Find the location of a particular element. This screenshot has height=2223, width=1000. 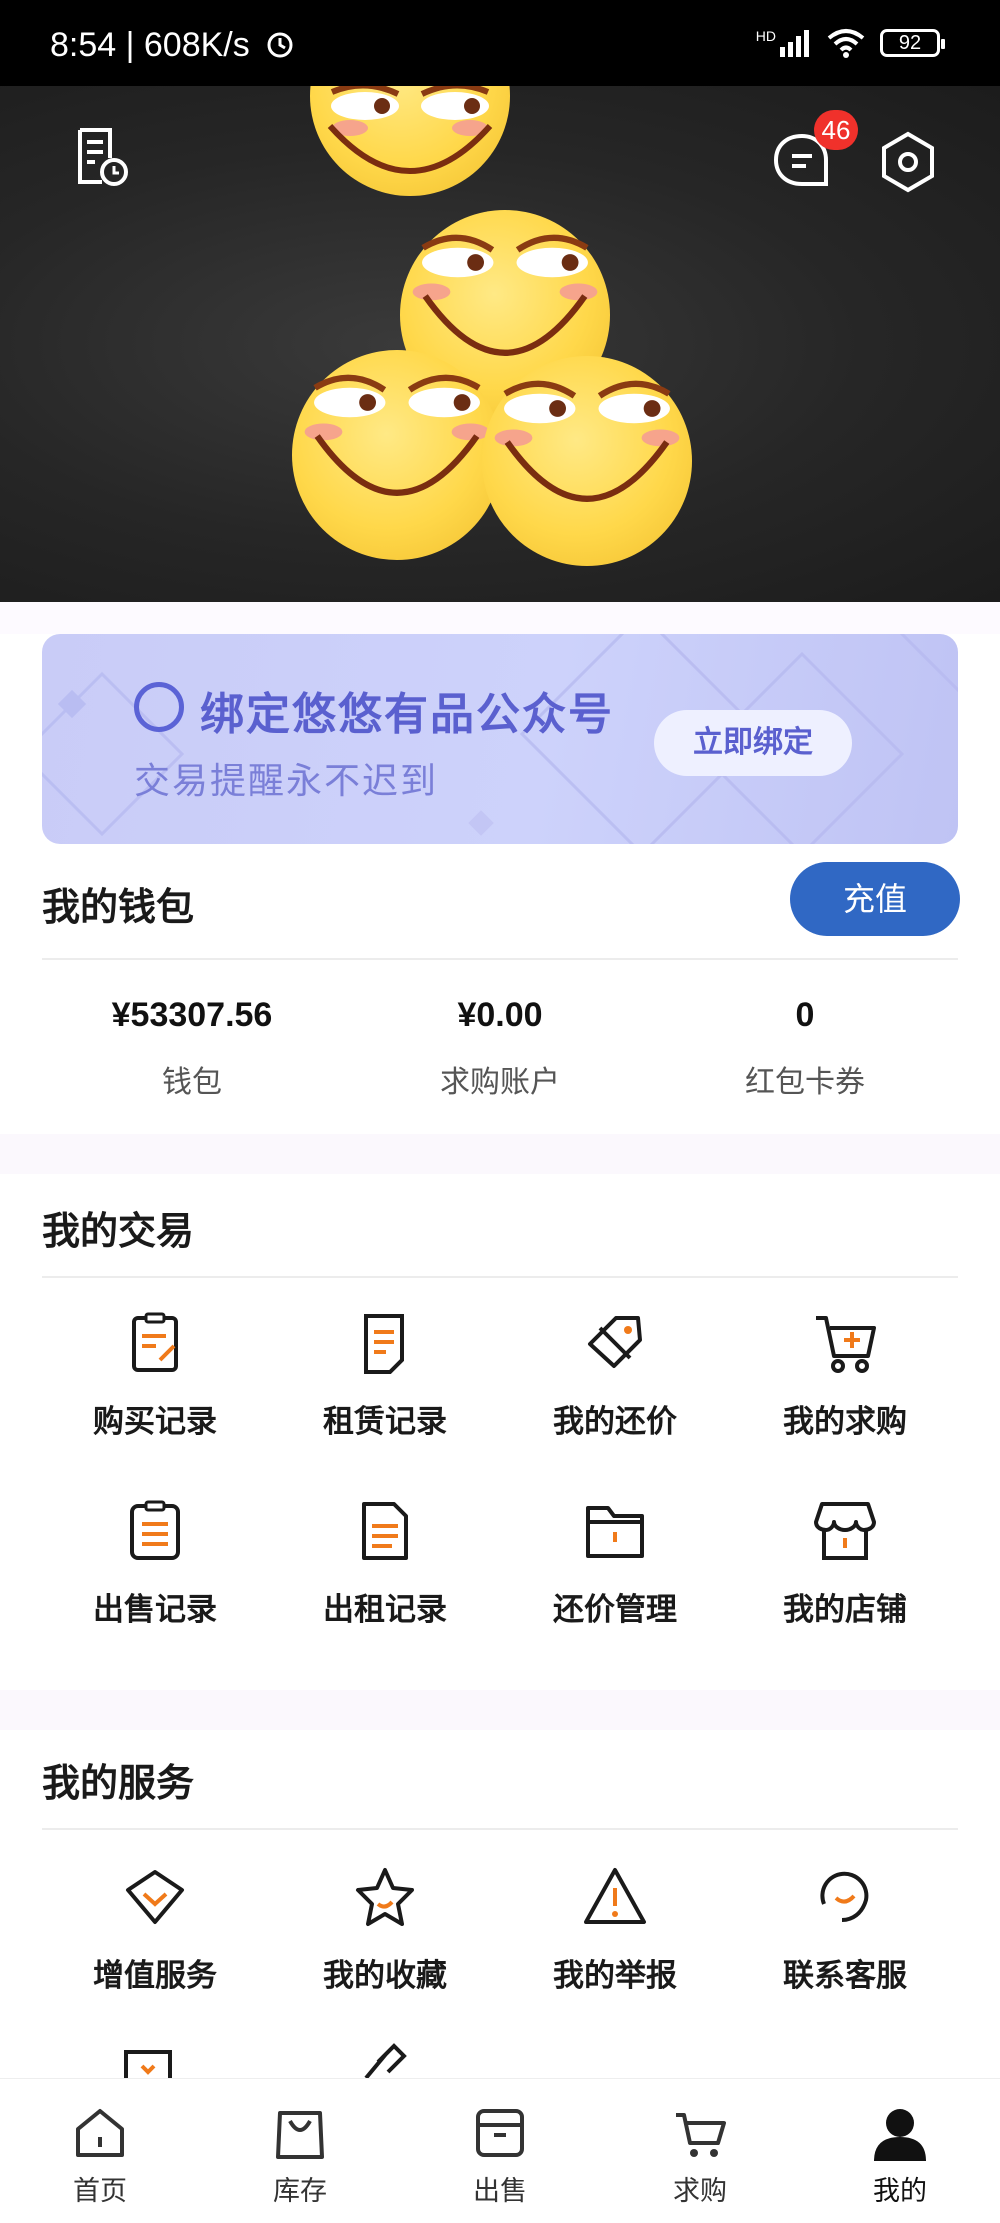

coupons-label: 红包卡券 is located at coordinates (805, 1082).